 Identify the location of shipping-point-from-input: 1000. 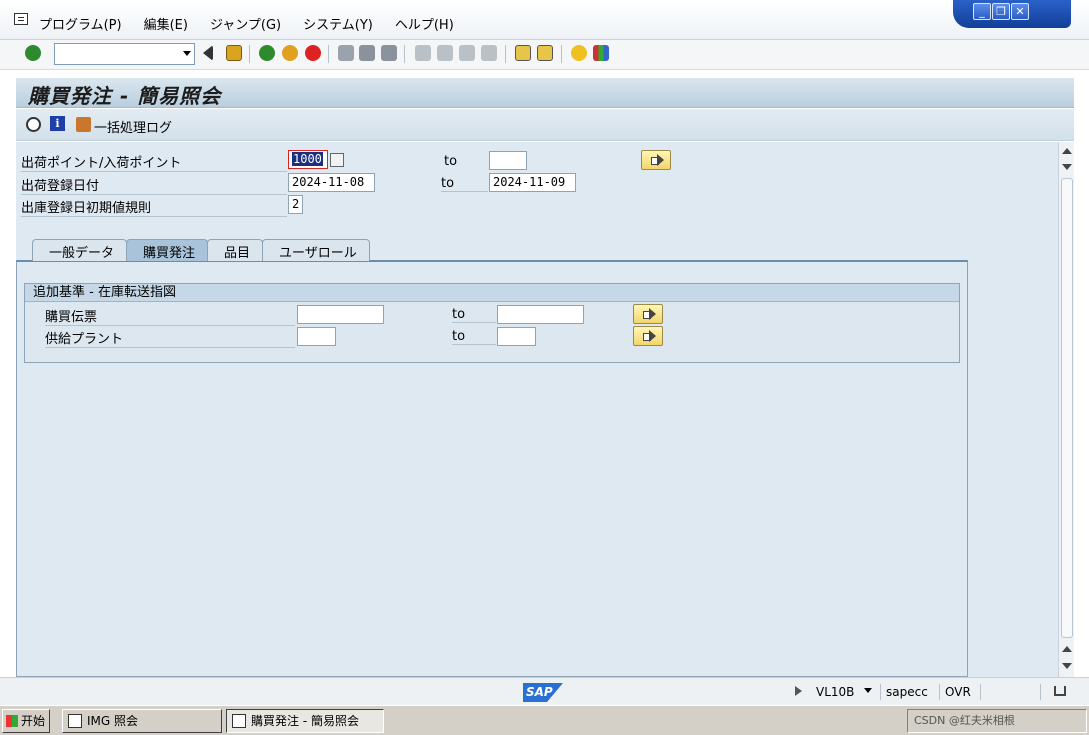
(308, 159).